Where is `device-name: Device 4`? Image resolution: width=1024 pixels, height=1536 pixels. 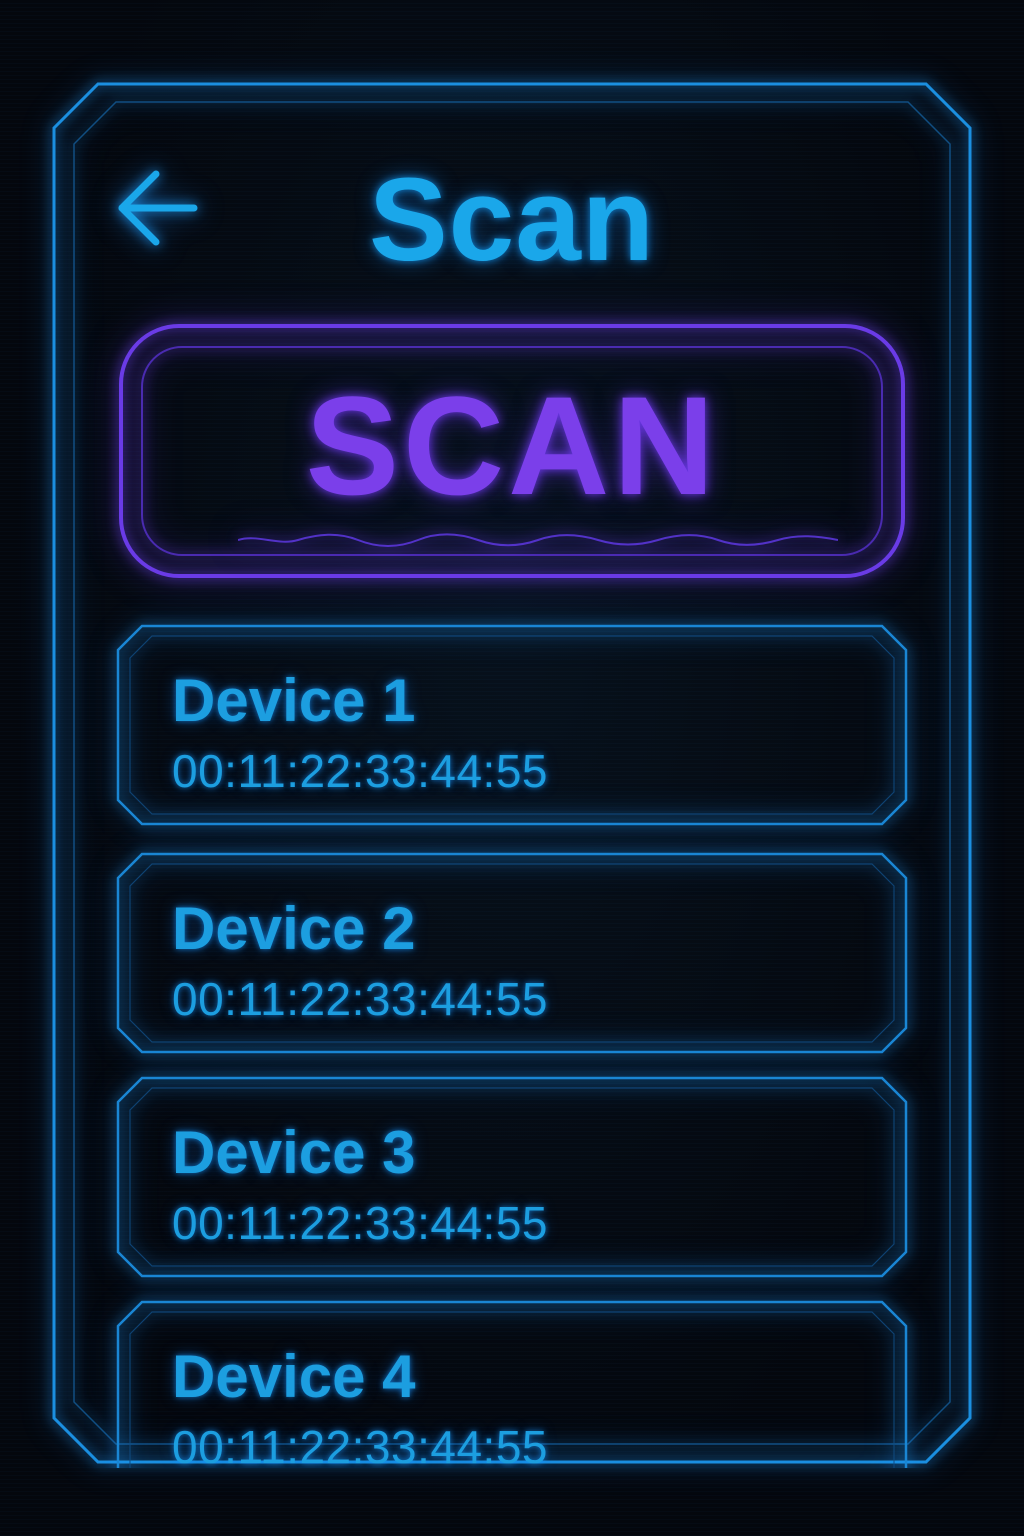
device-name: Device 4 is located at coordinates (294, 1376).